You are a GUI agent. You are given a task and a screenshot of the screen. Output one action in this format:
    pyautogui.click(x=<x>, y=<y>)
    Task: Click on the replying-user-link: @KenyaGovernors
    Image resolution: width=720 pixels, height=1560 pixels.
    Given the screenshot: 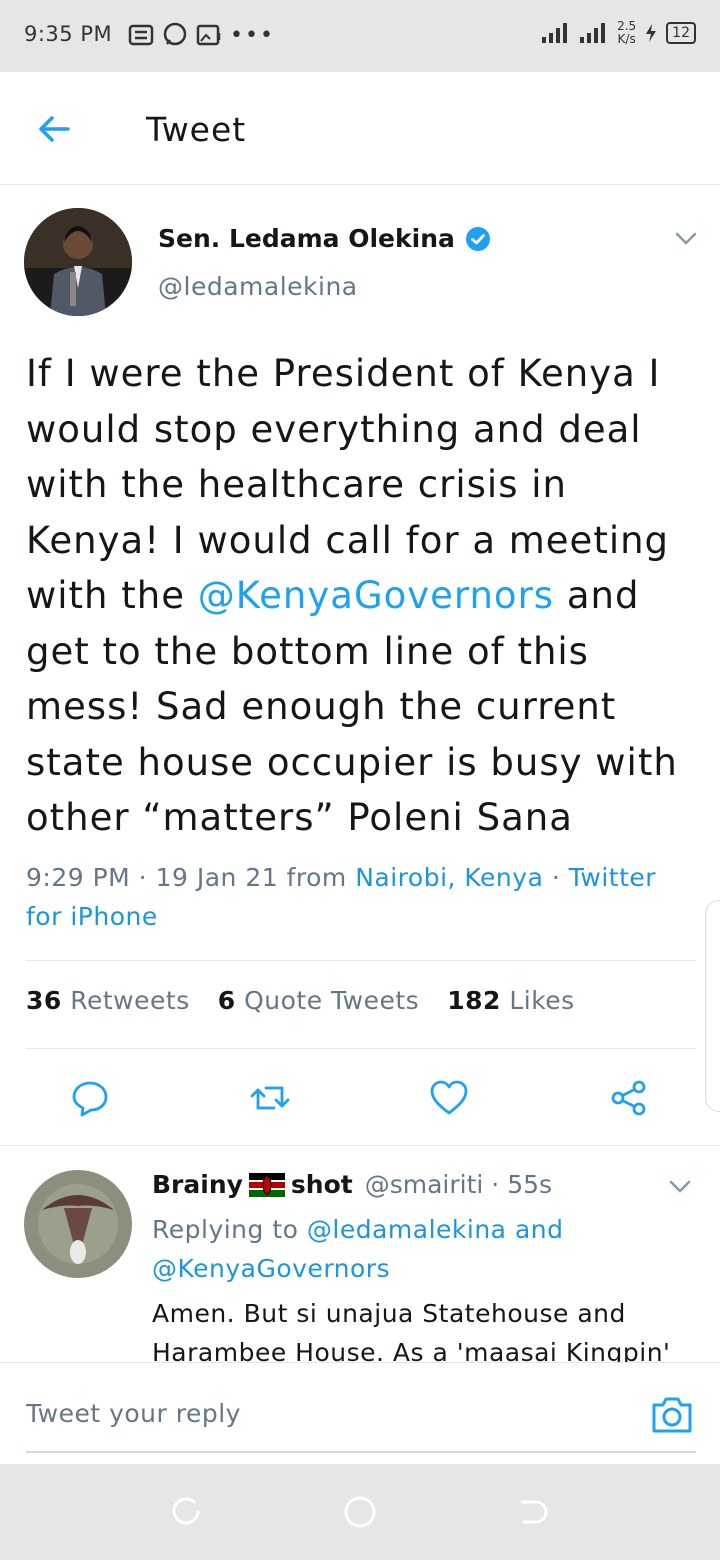 What is the action you would take?
    pyautogui.click(x=271, y=1268)
    